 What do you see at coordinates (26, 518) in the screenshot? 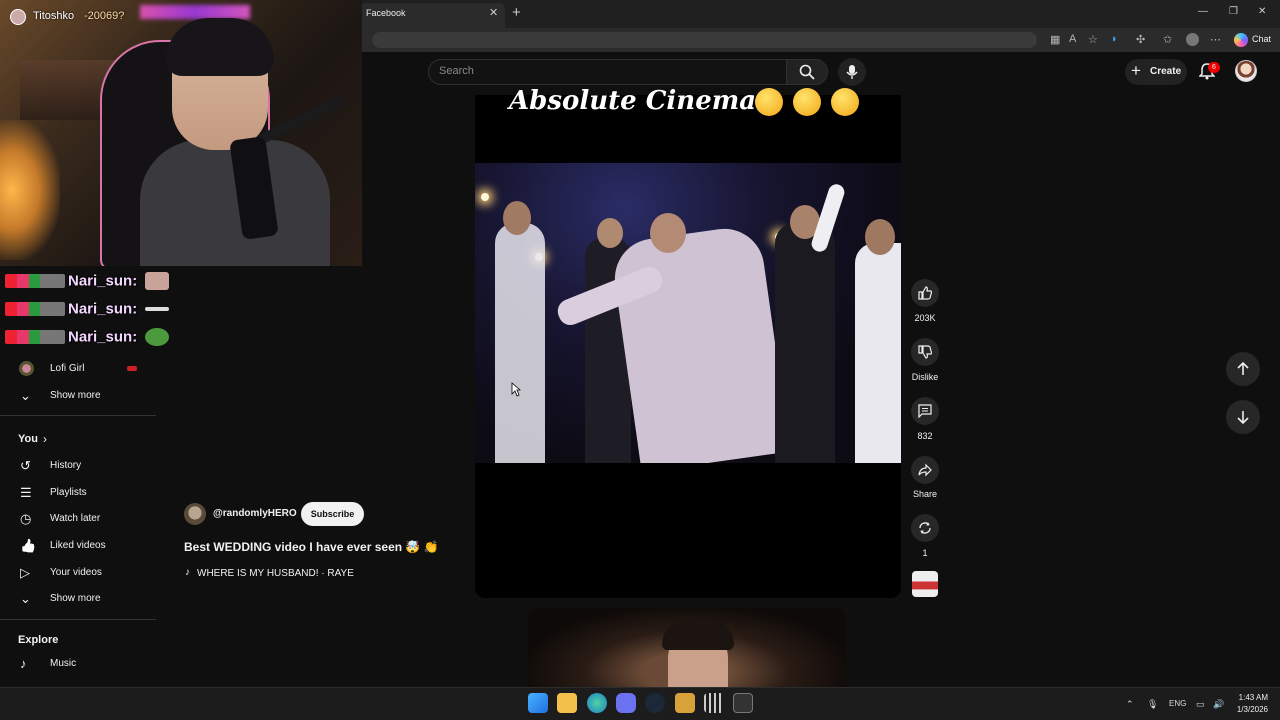
I see `clock-icon: ◷` at bounding box center [26, 518].